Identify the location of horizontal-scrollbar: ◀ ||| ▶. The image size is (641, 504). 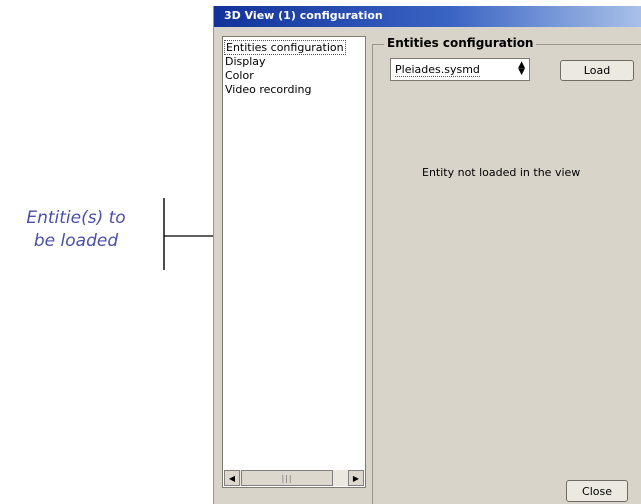
(294, 478).